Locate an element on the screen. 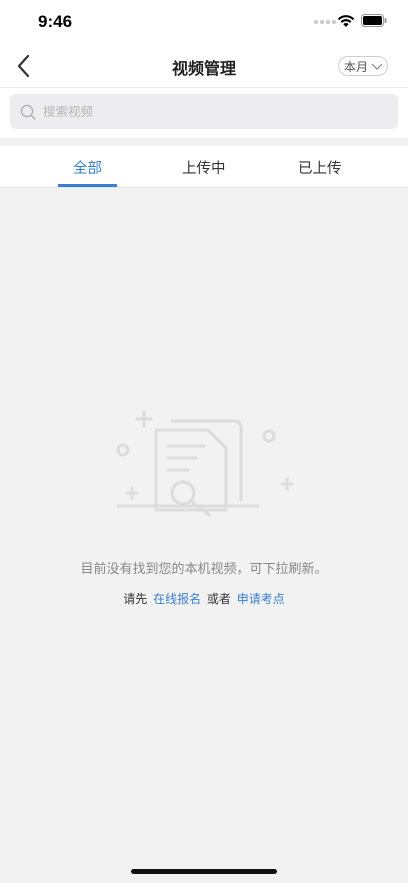 Image resolution: width=408 pixels, height=883 pixels. home-indicator is located at coordinates (204, 871).